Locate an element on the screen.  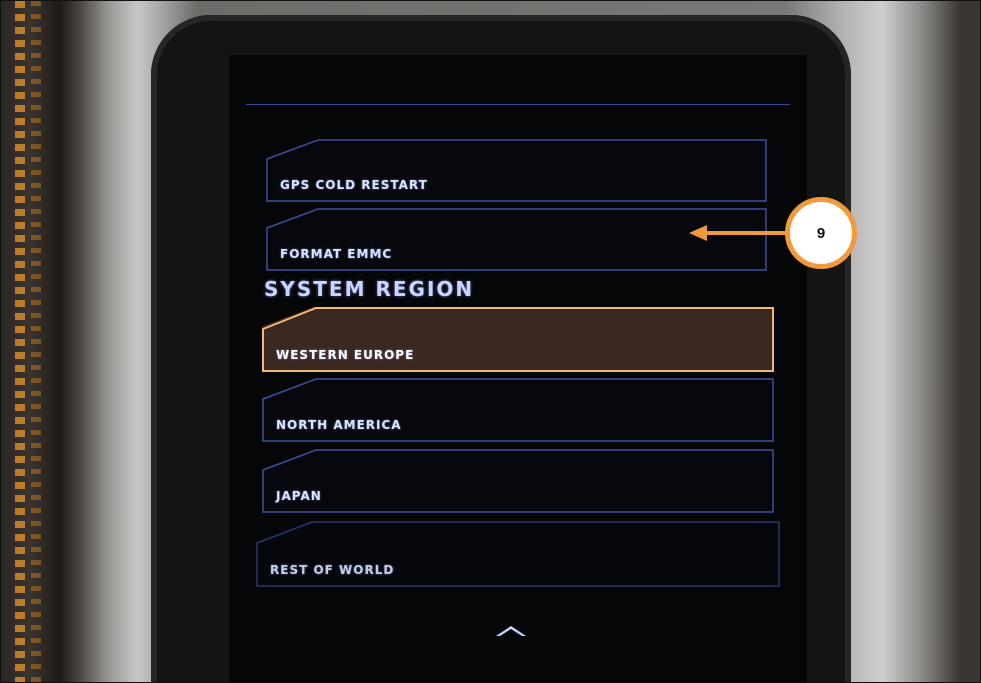
callout-number: 9 is located at coordinates (821, 233).